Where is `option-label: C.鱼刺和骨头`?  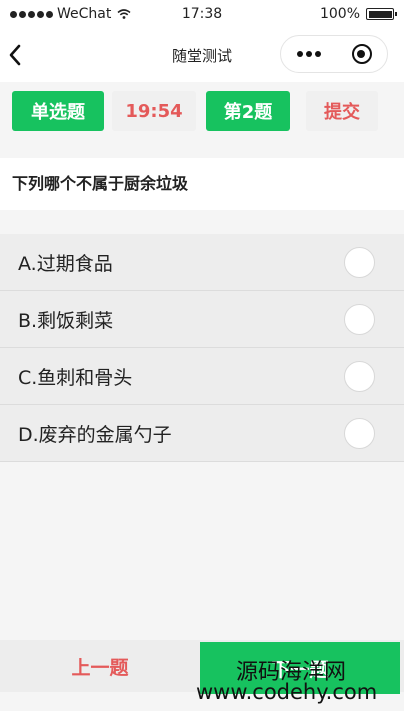 option-label: C.鱼刺和骨头 is located at coordinates (75, 377).